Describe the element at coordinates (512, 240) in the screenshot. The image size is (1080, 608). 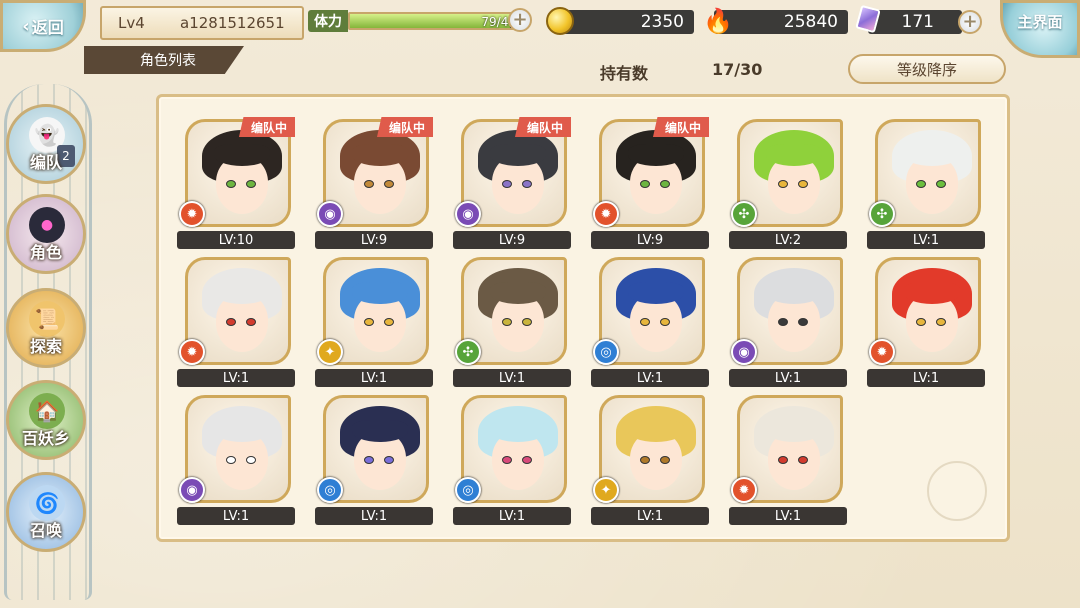
I see `character-level: LV:9` at that location.